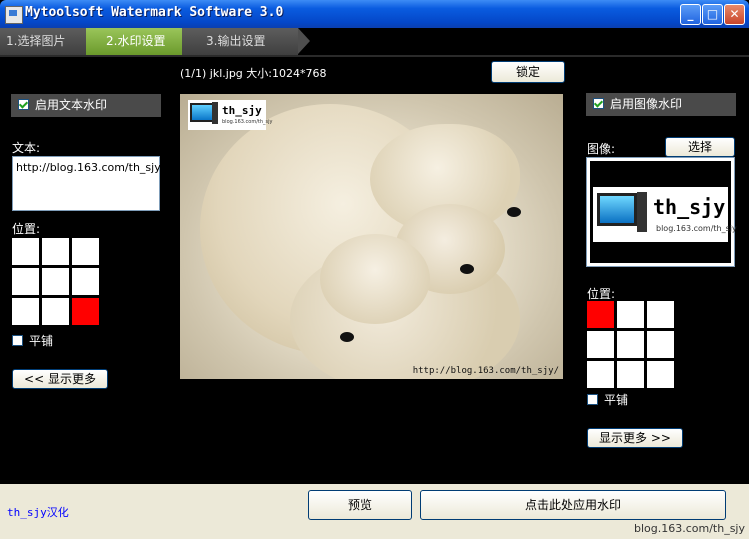 Image resolution: width=749 pixels, height=539 pixels. Describe the element at coordinates (242, 110) in the screenshot. I see `preview-logo-name: th_sjy` at that location.